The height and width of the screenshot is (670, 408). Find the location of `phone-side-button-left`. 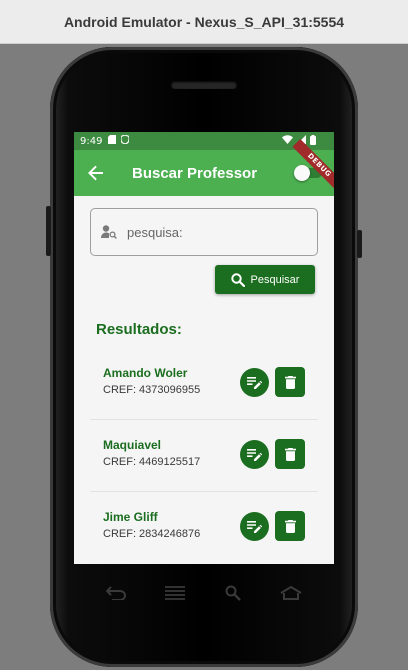

phone-side-button-left is located at coordinates (48, 231).